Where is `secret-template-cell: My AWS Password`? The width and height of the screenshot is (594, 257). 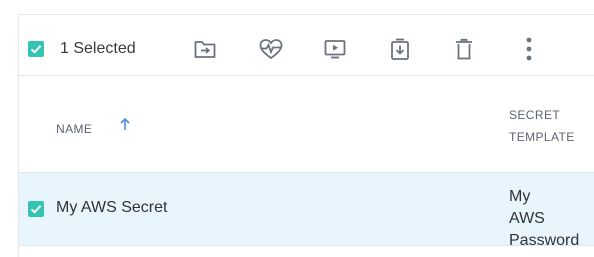 secret-template-cell: My AWS Password is located at coordinates (544, 218).